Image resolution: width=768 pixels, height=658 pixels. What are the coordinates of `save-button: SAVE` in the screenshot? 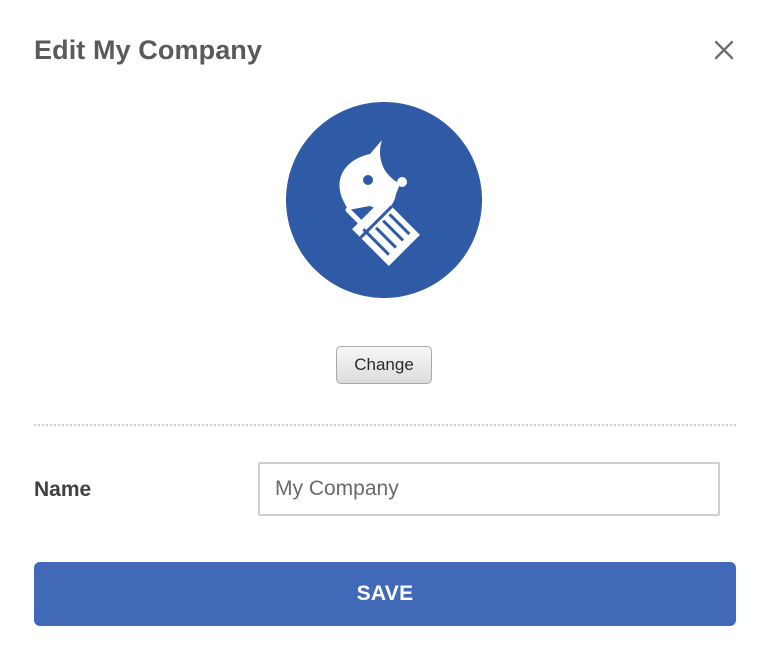 It's located at (385, 594).